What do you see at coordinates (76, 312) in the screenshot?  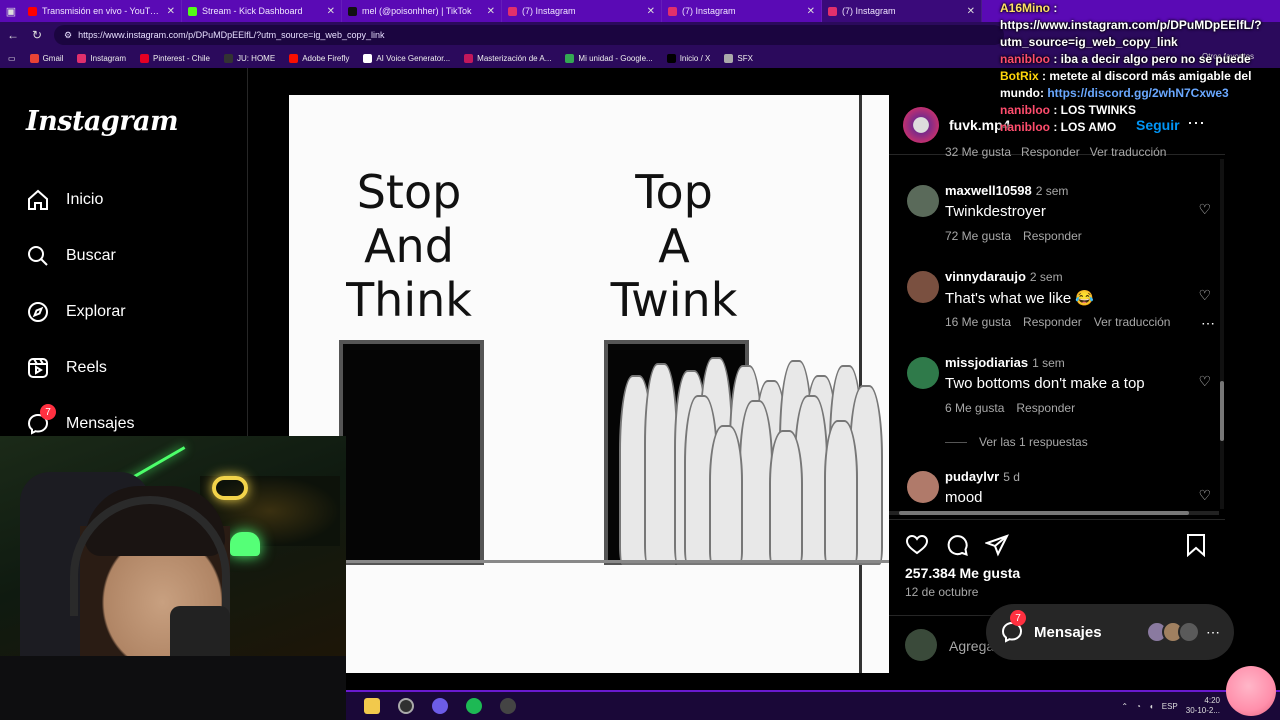 I see `sidebar-item-explorar: Explorar` at bounding box center [76, 312].